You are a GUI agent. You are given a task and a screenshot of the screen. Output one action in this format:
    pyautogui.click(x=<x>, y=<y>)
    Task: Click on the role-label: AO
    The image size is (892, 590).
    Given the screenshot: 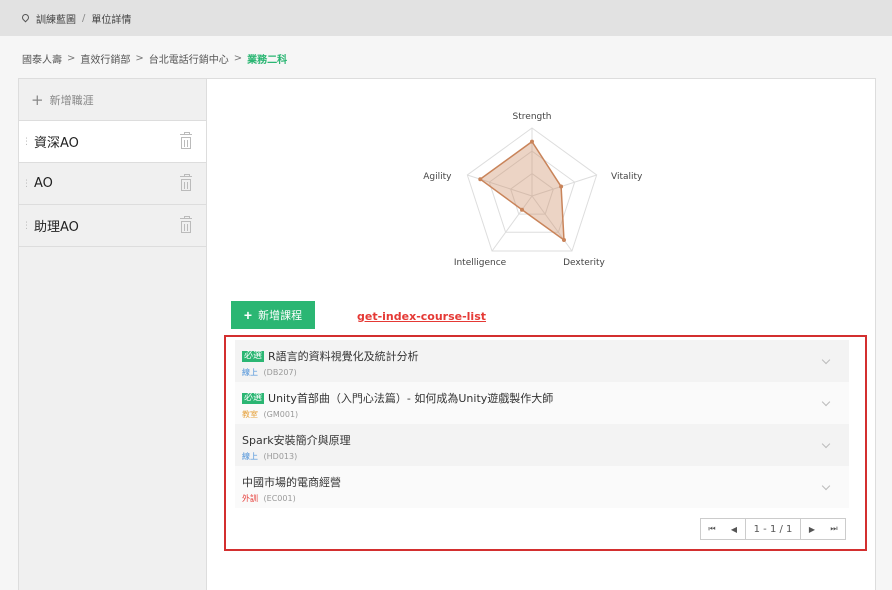 What is the action you would take?
    pyautogui.click(x=43, y=183)
    